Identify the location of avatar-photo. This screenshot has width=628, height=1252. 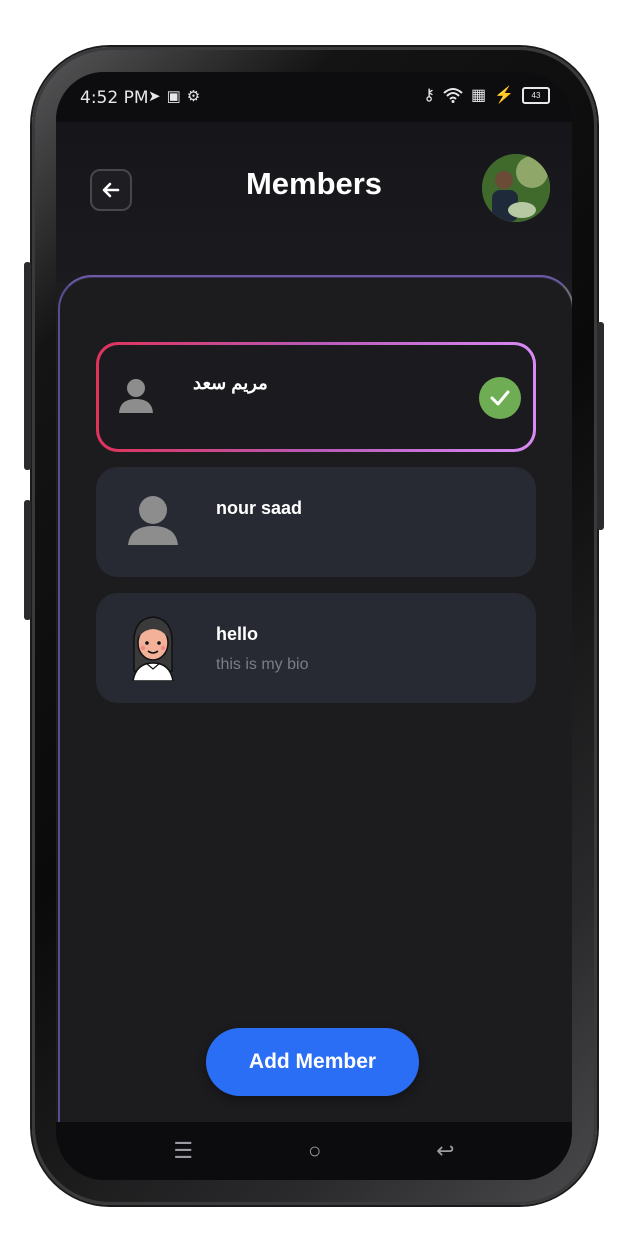
(516, 188).